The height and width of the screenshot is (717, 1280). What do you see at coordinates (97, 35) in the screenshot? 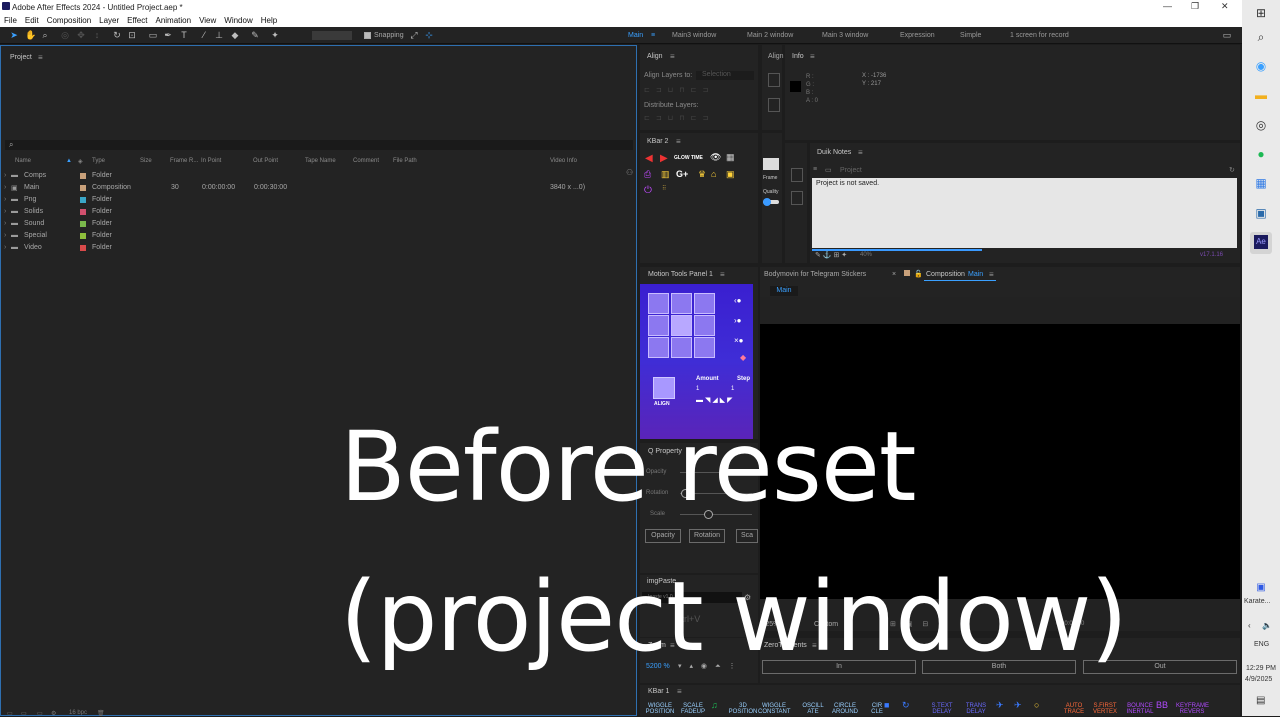
I see `dolly-tool-icon: ↕` at bounding box center [97, 35].